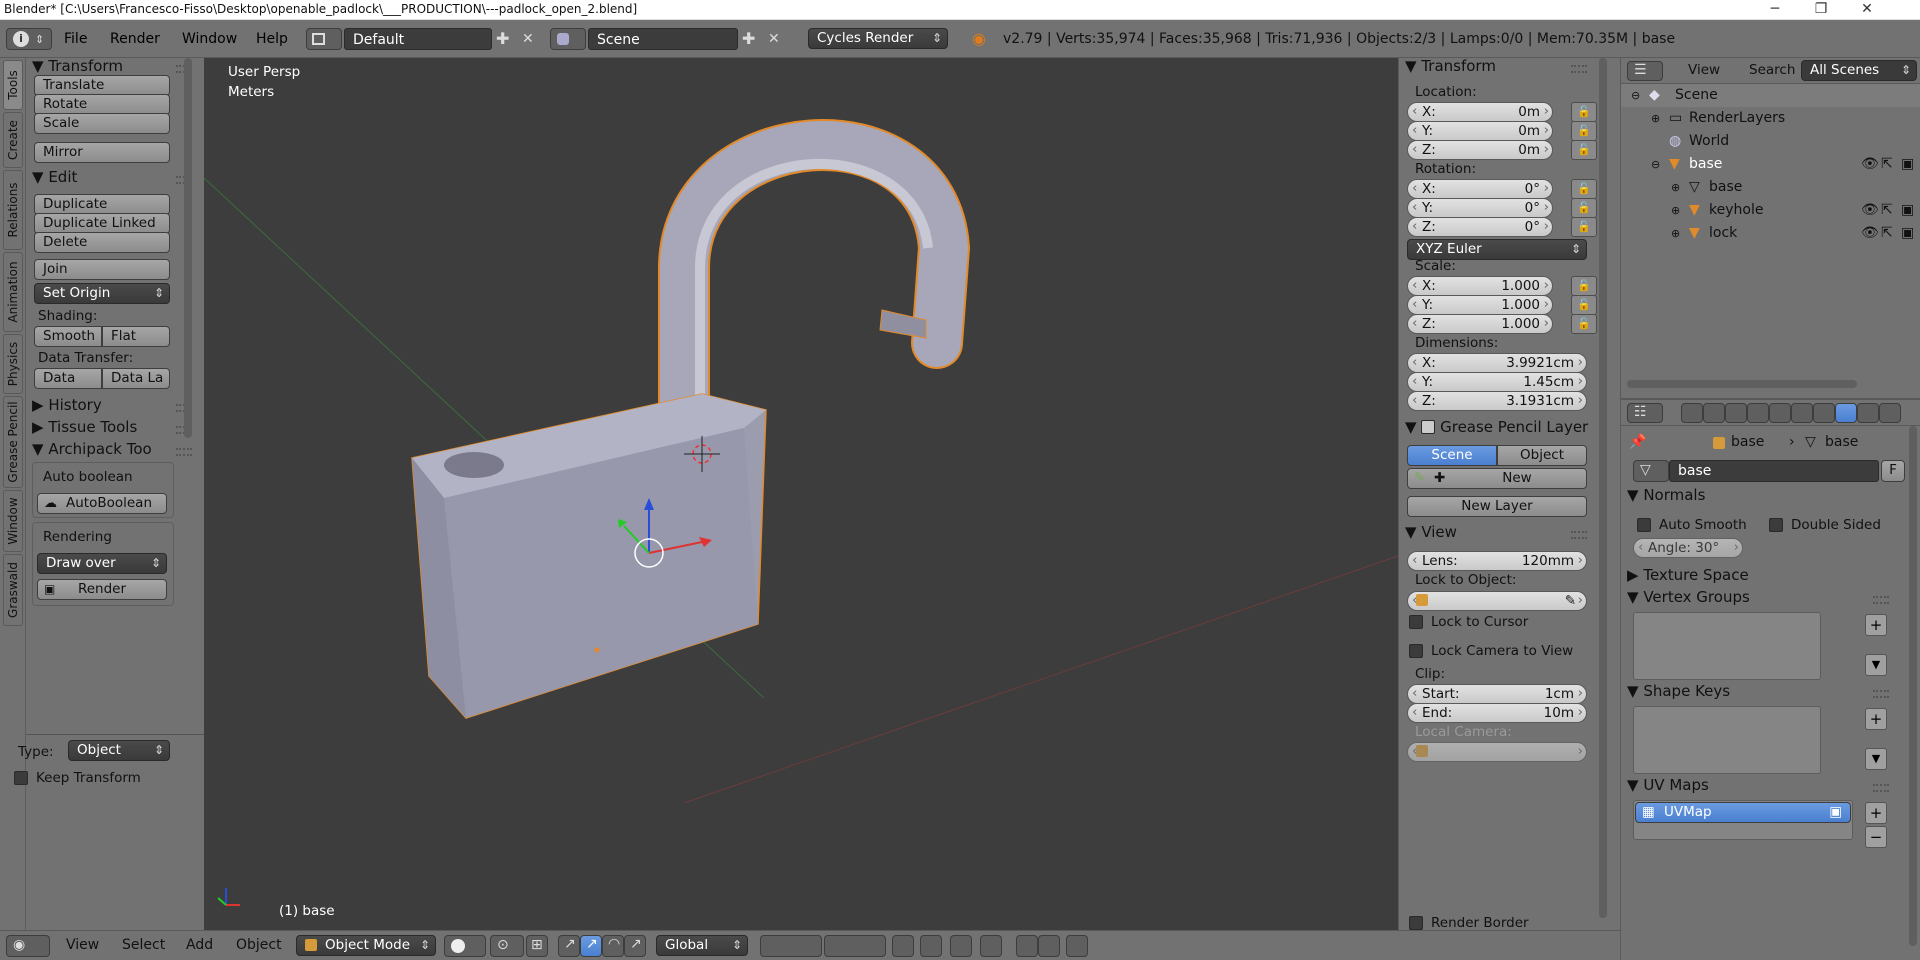  What do you see at coordinates (1497, 713) in the screenshot?
I see `clip-end-field: End: 10m` at bounding box center [1497, 713].